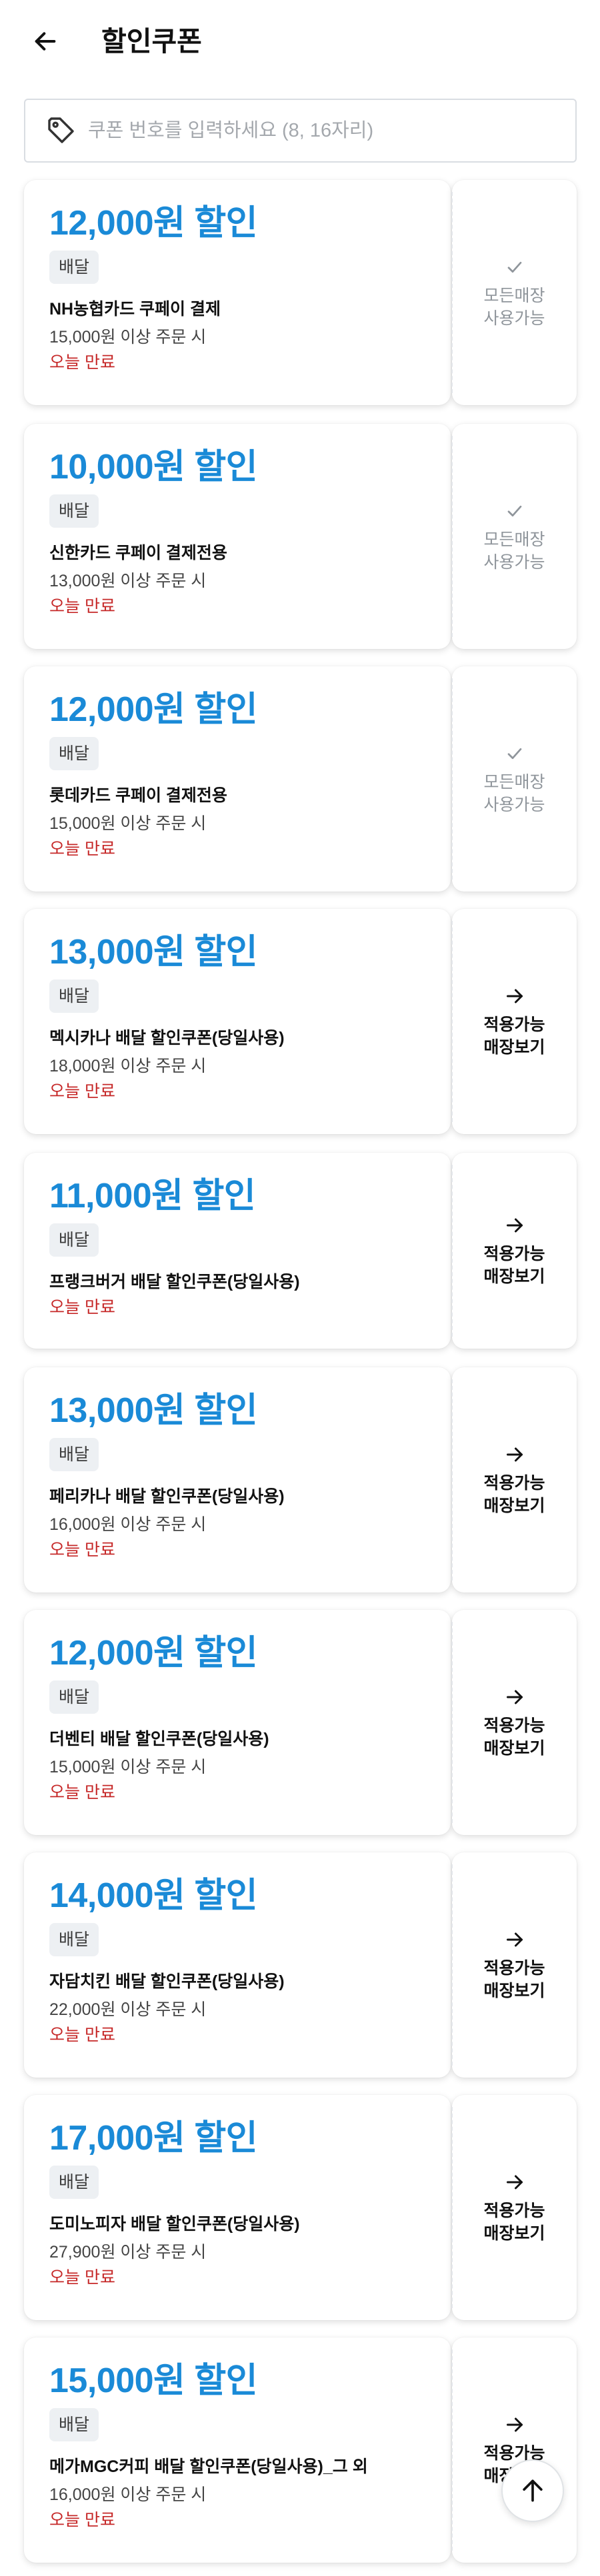 The width and height of the screenshot is (600, 2576). What do you see at coordinates (128, 2009) in the screenshot?
I see `coupon-min-order: 22,000원 이상 주문 시` at bounding box center [128, 2009].